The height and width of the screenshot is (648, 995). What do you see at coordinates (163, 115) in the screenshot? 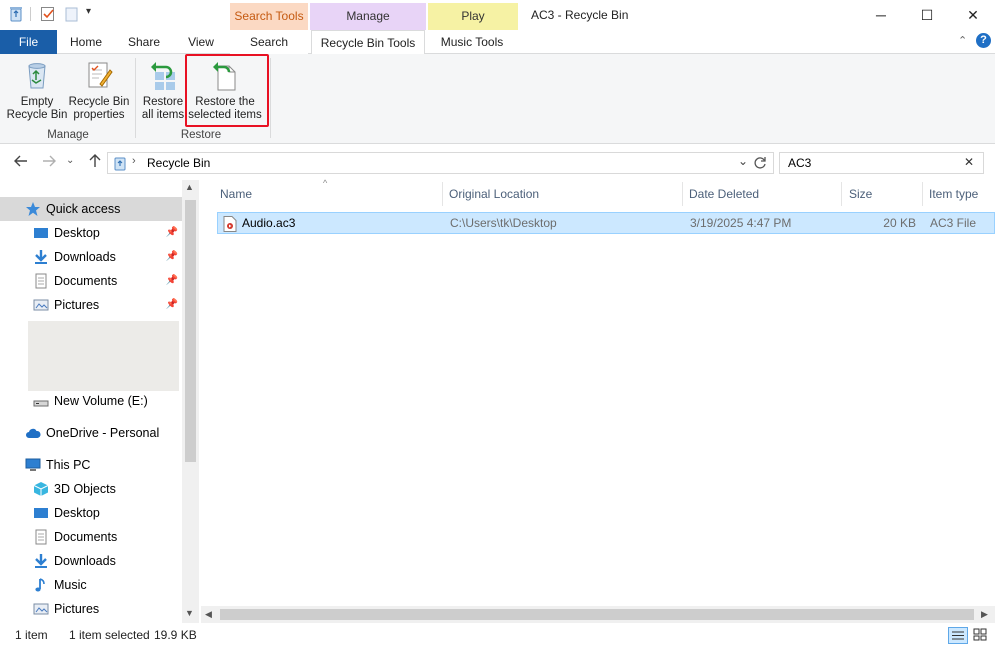
I see `restore-all-items-label-2: all items` at bounding box center [163, 115].